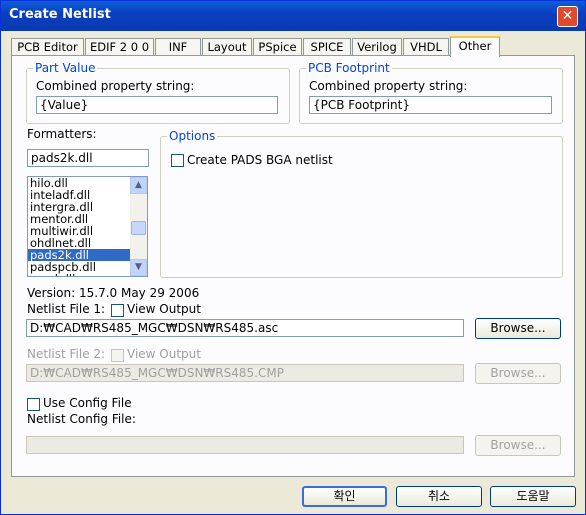 The height and width of the screenshot is (515, 586). What do you see at coordinates (157, 105) in the screenshot?
I see `part-value-input: {Value}` at bounding box center [157, 105].